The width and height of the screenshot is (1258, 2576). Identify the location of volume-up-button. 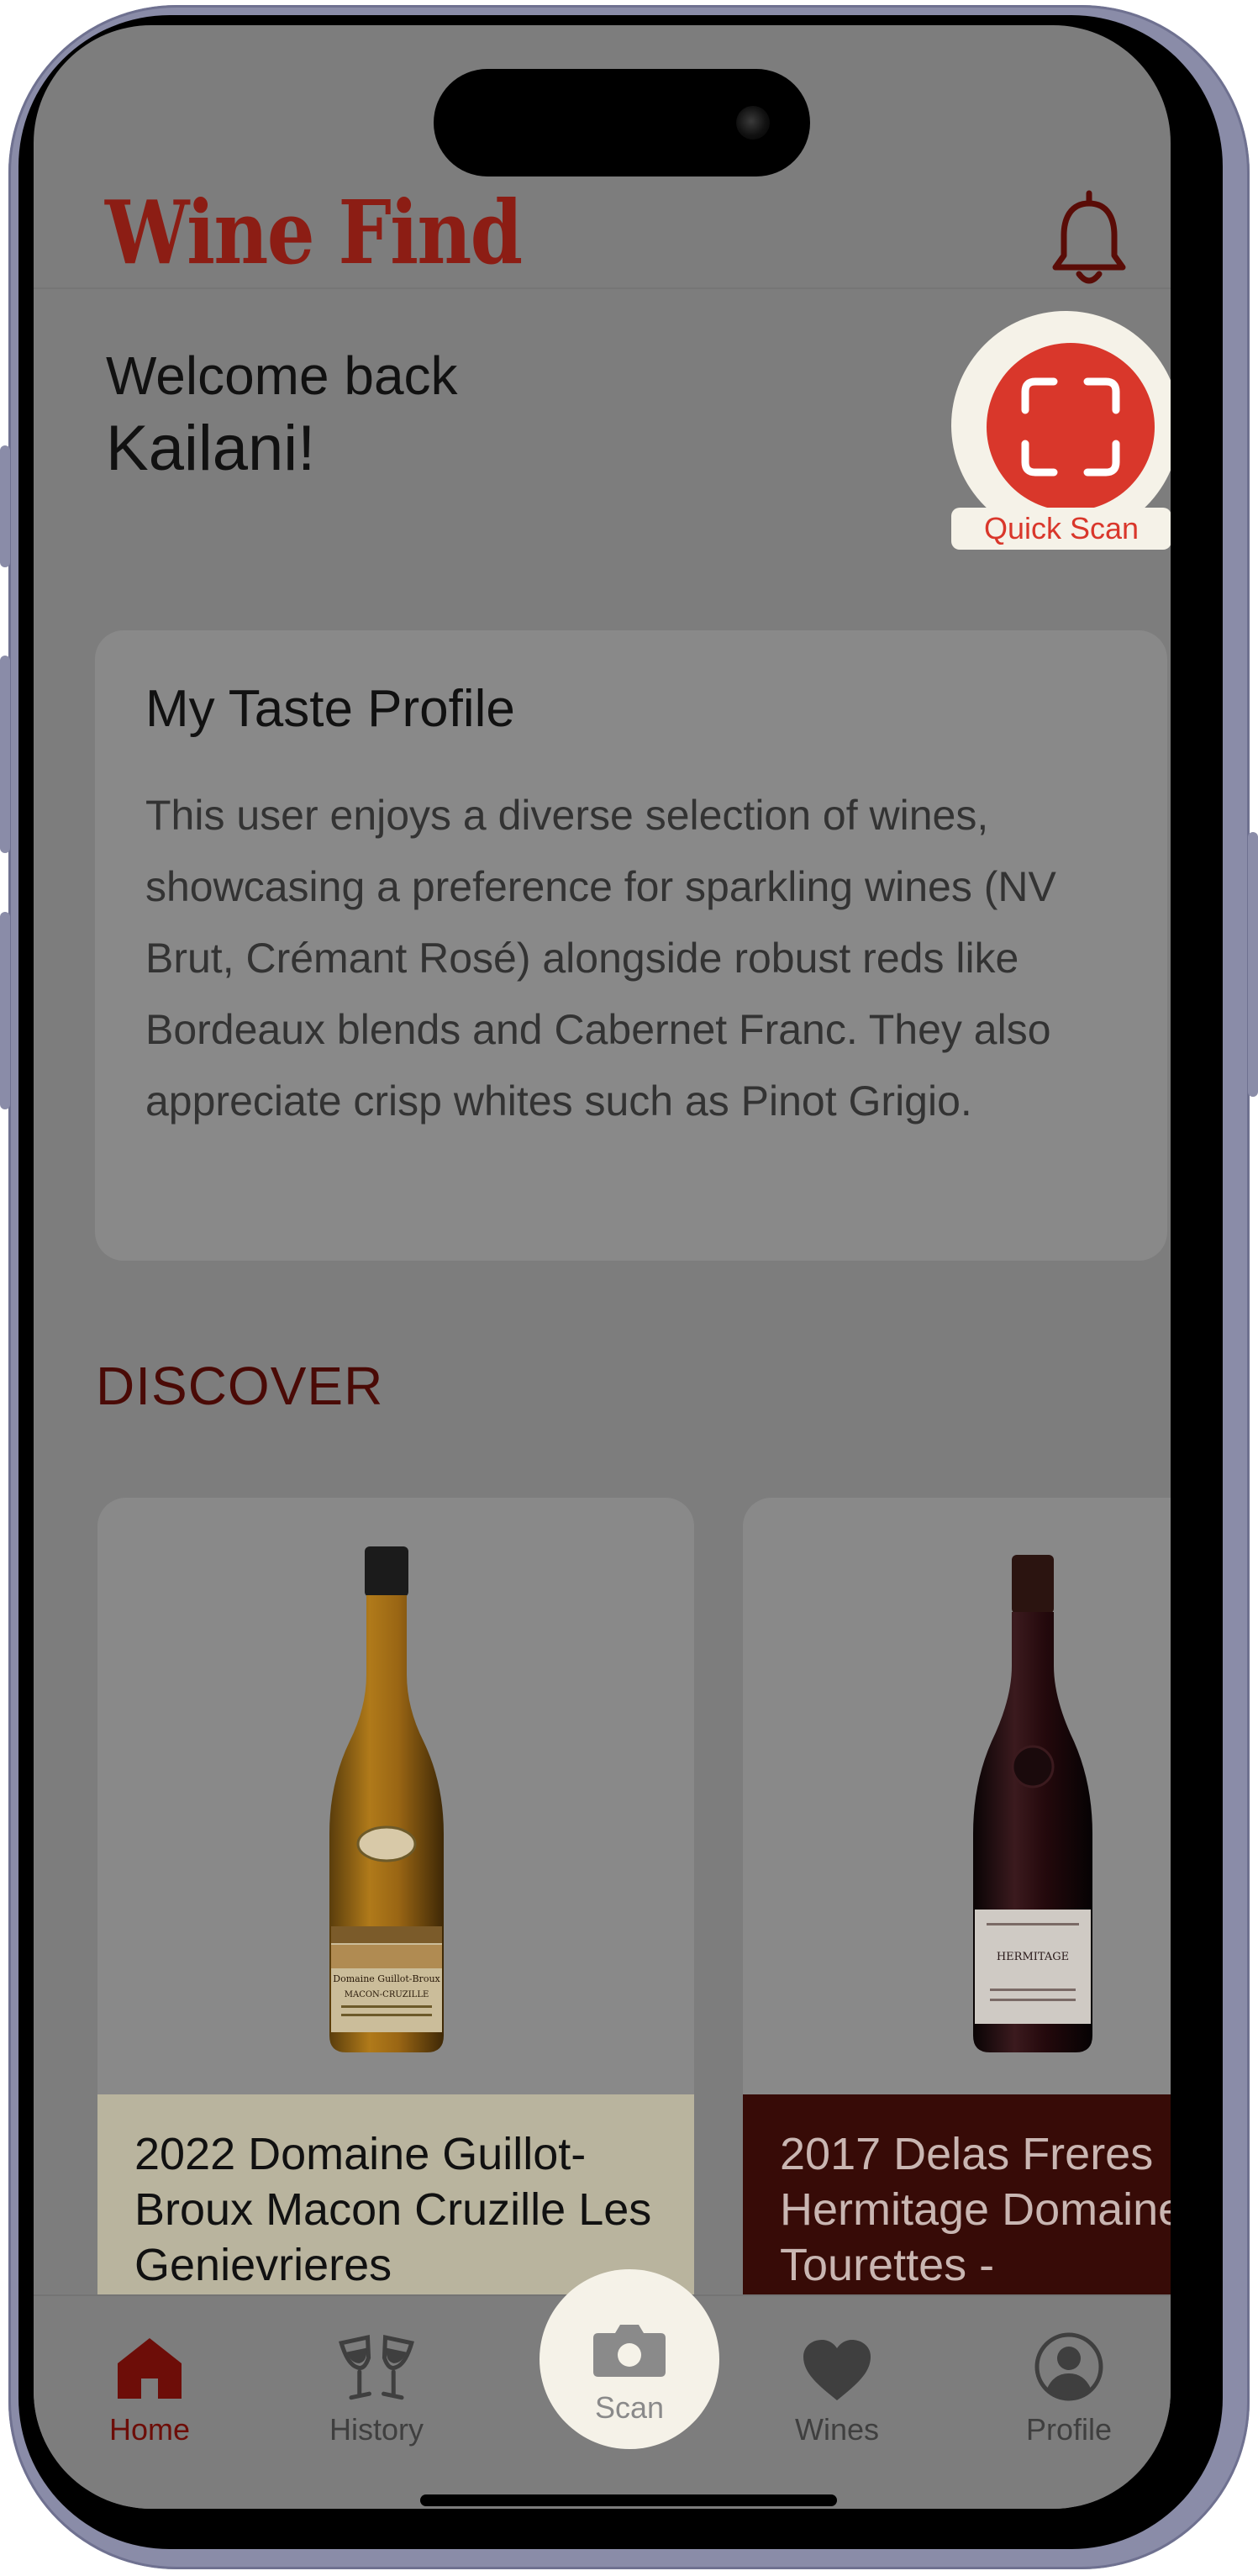
(5, 754).